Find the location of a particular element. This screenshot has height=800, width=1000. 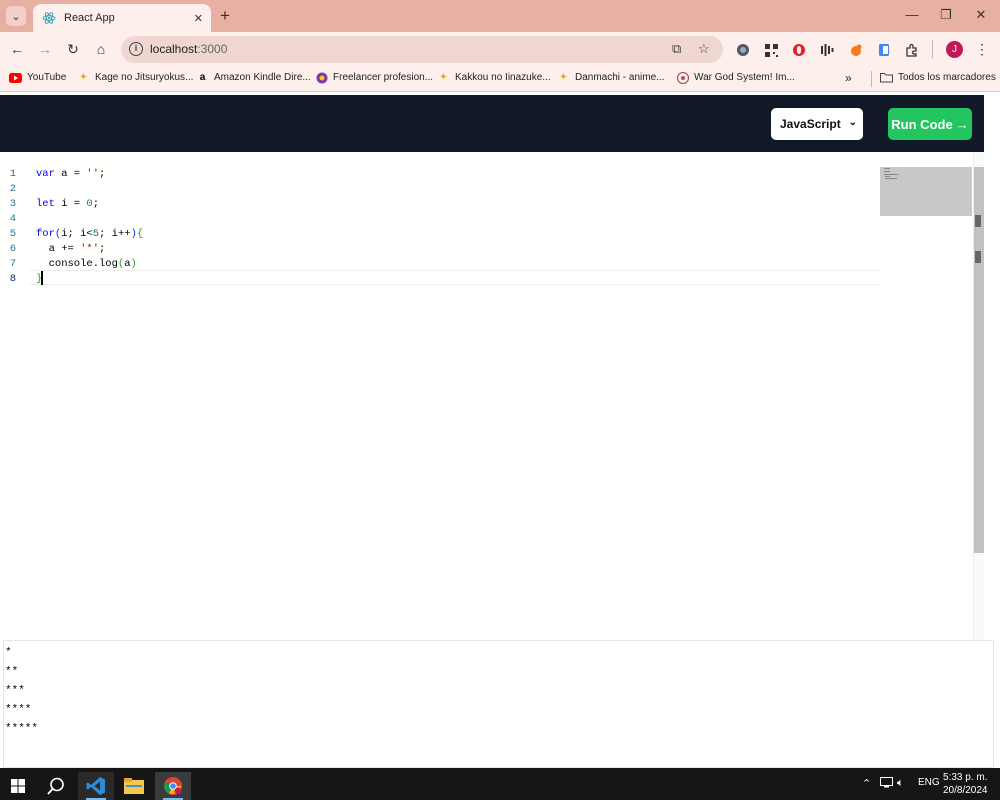

code-line: 6 a += '*'; is located at coordinates (57, 249).